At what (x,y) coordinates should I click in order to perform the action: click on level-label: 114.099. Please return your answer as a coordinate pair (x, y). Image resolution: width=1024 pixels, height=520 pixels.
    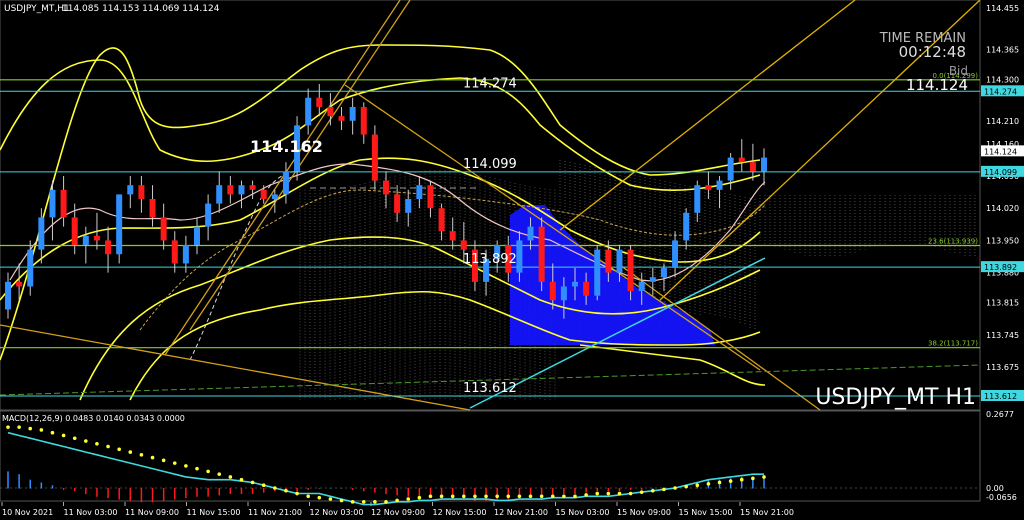
    Looking at the image, I should click on (490, 164).